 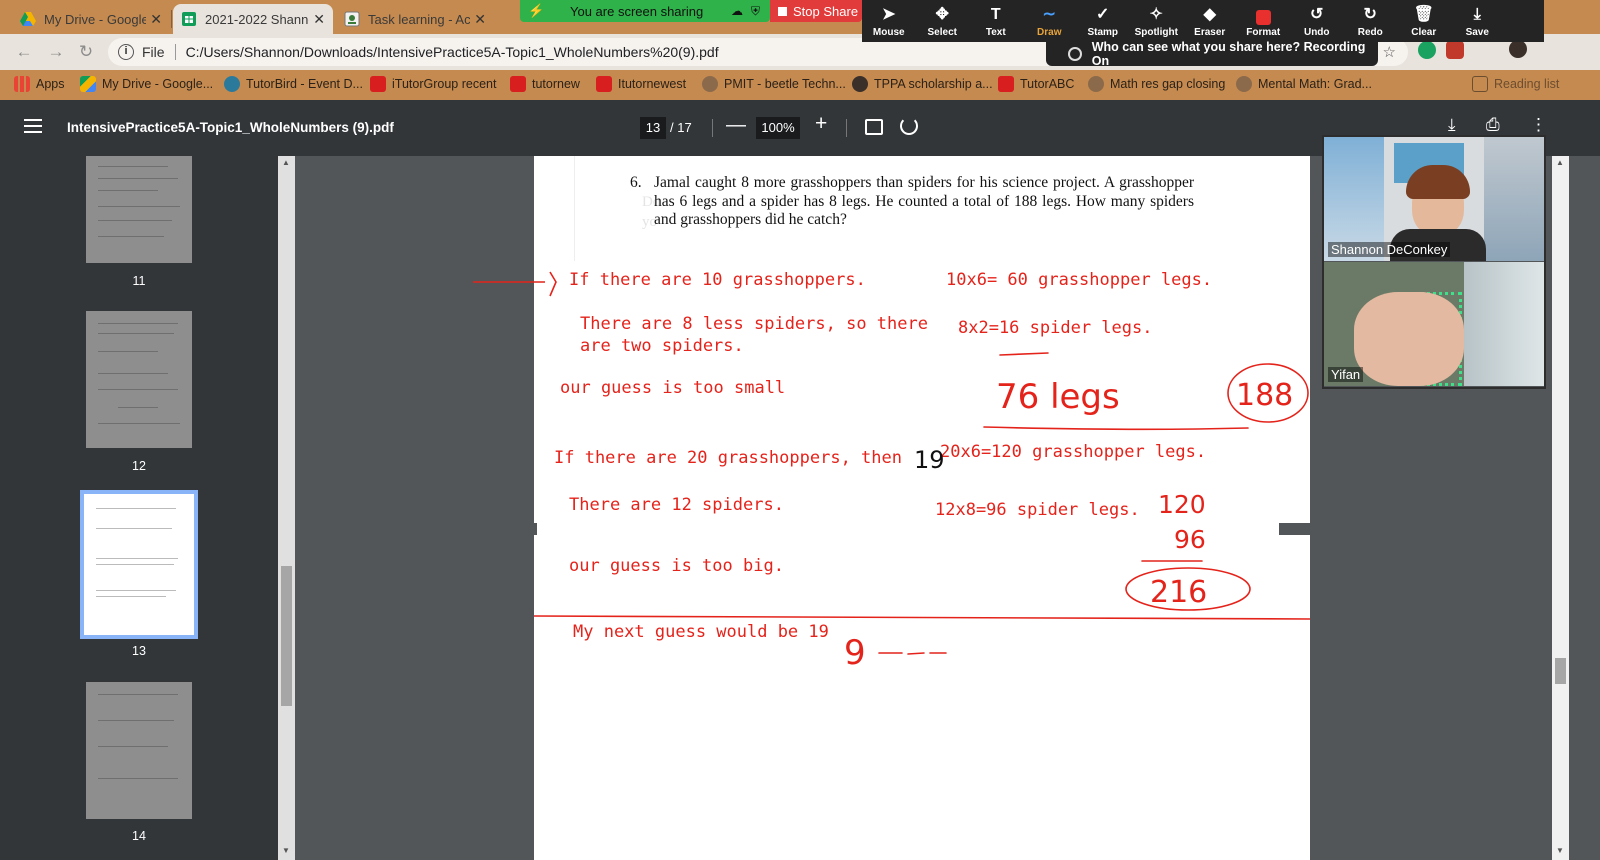 What do you see at coordinates (1190, 539) in the screenshot?
I see `ink-add-bottom: 96` at bounding box center [1190, 539].